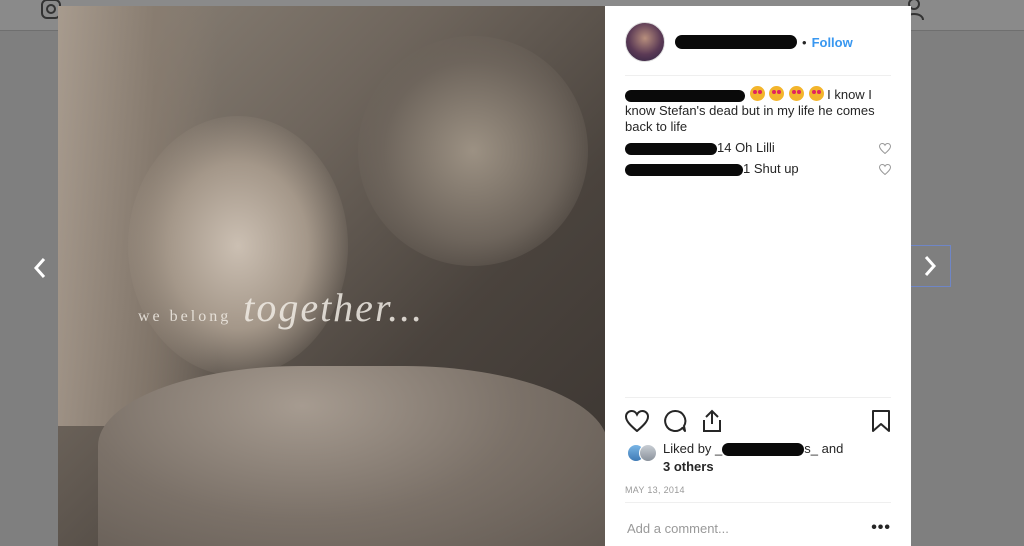 The width and height of the screenshot is (1024, 546). What do you see at coordinates (688, 466) in the screenshot?
I see `others-link: 3 others` at bounding box center [688, 466].